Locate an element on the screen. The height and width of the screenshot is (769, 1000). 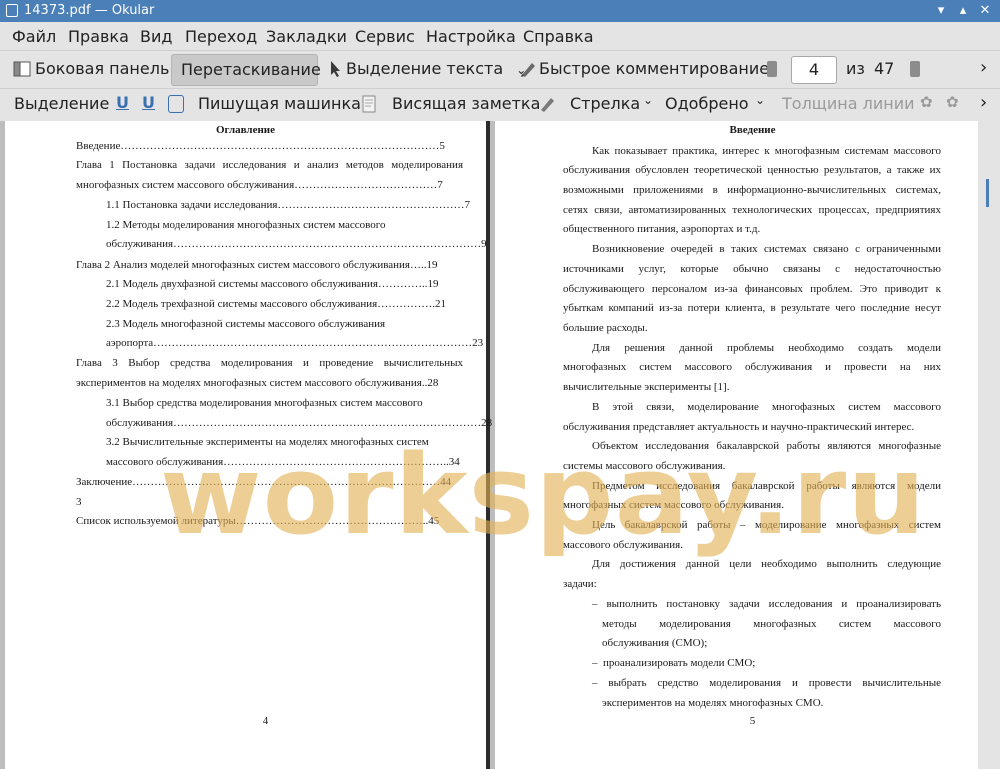
maximize-icon: ▴ is located at coordinates (963, 11).